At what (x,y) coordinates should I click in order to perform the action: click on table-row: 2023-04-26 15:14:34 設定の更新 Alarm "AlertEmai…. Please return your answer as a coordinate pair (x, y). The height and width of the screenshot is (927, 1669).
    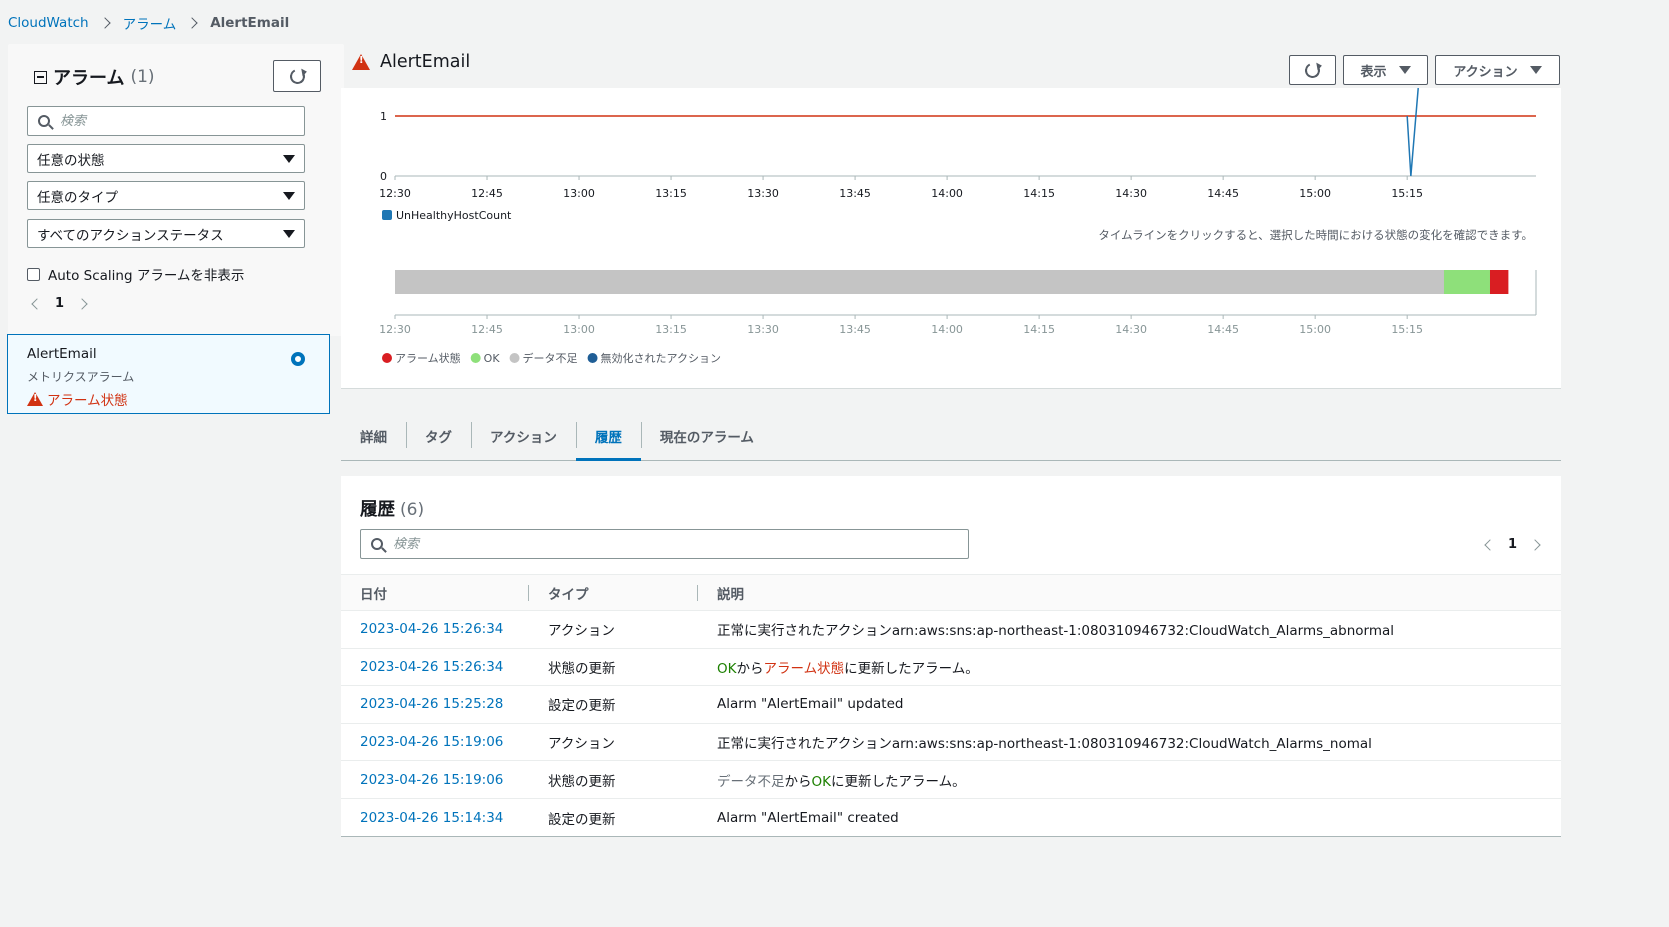
    Looking at the image, I should click on (951, 818).